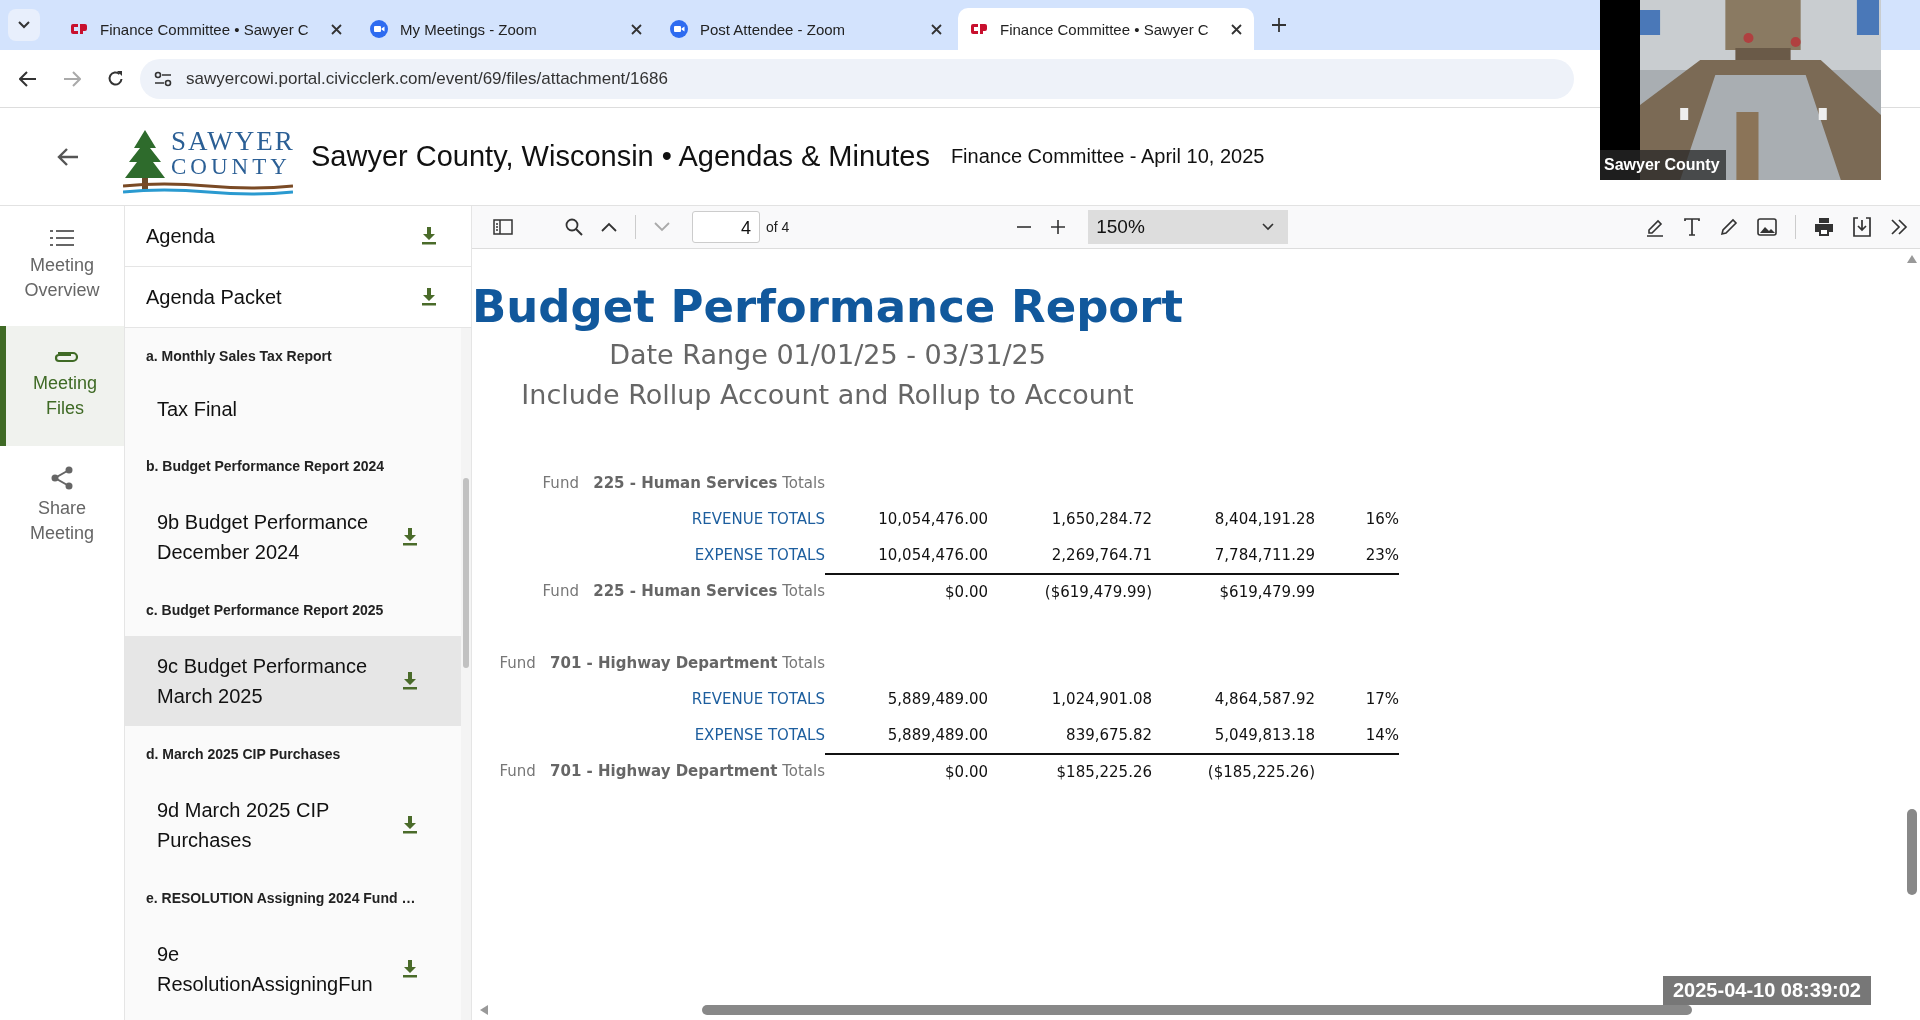  What do you see at coordinates (1070, 591) in the screenshot?
I see `table-cell: ($619,479.99)` at bounding box center [1070, 591].